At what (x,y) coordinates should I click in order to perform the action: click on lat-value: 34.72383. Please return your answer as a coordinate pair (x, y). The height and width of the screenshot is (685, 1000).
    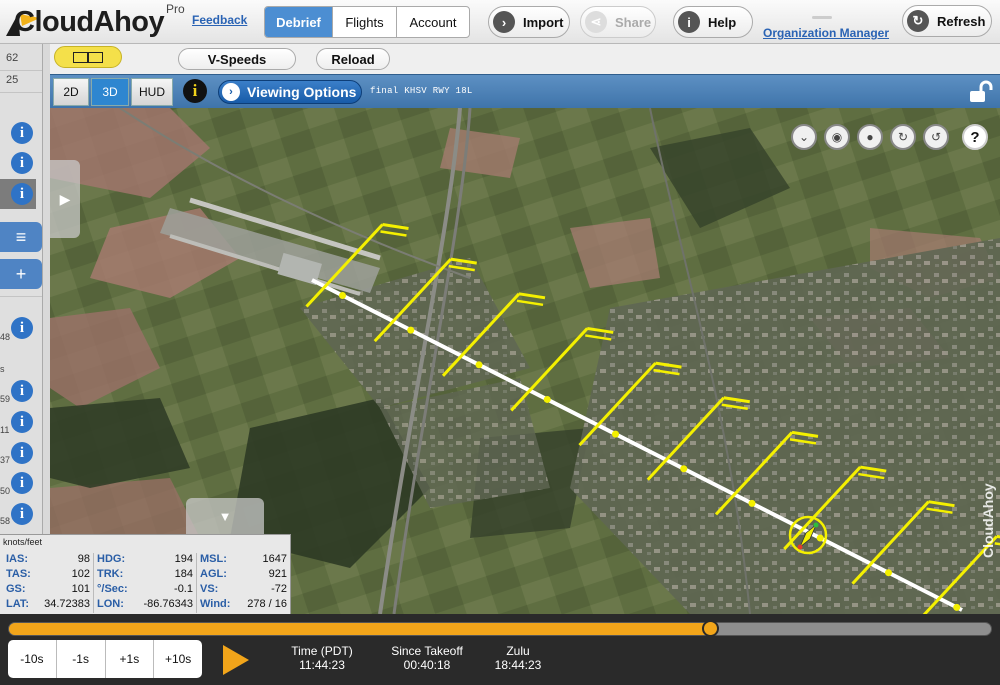
    Looking at the image, I should click on (67, 604).